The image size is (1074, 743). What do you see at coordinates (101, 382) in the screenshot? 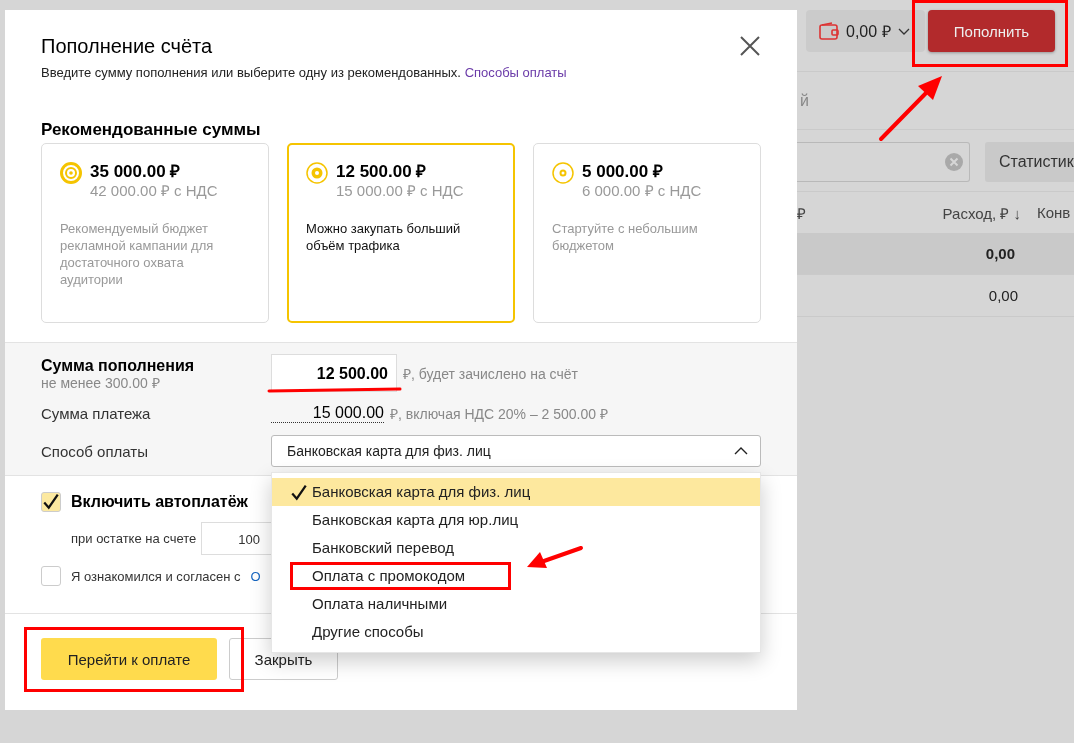
I see `amount-hint: не менее 300.00 ₽` at bounding box center [101, 382].